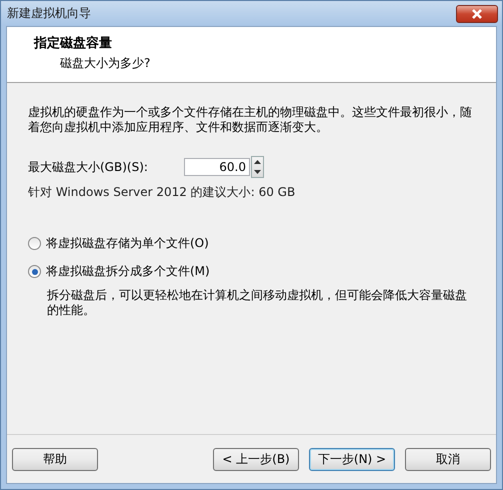  I want to click on recommended-size-text: 针对 Windows Server 2012 的建议大小: 60 GB, so click(162, 192).